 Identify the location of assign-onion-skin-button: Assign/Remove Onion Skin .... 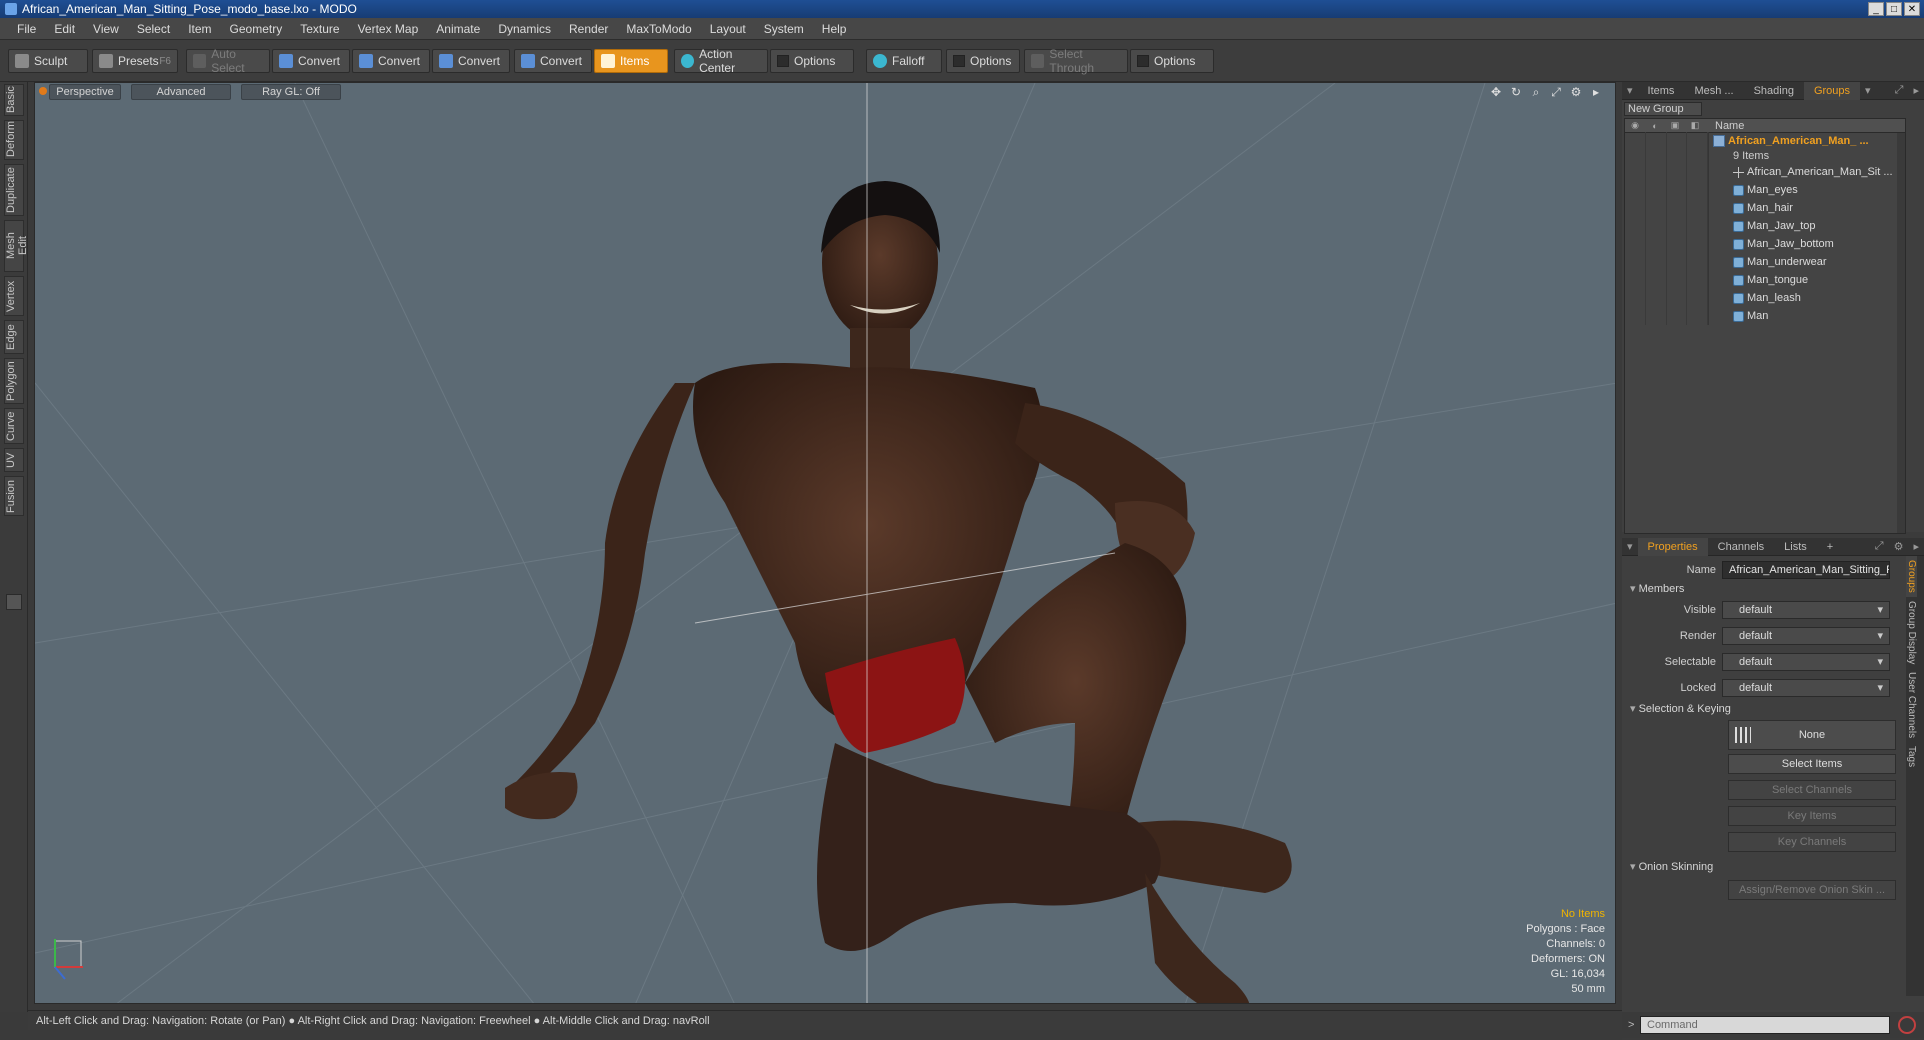
(1812, 890).